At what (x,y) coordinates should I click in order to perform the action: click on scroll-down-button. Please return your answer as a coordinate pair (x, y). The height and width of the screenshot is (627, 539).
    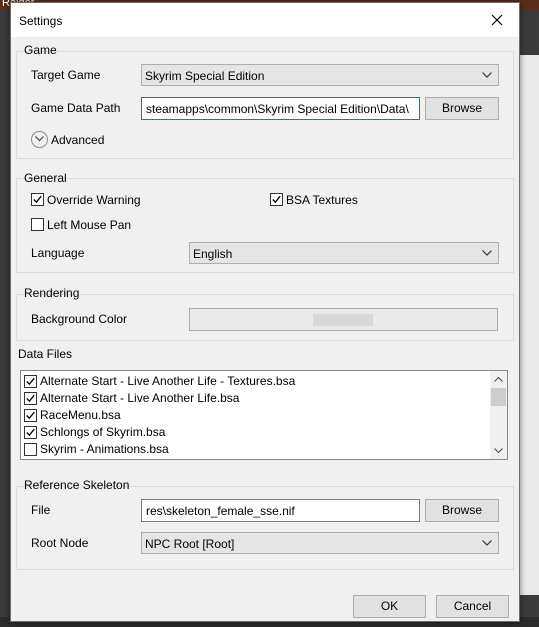
    Looking at the image, I should click on (498, 450).